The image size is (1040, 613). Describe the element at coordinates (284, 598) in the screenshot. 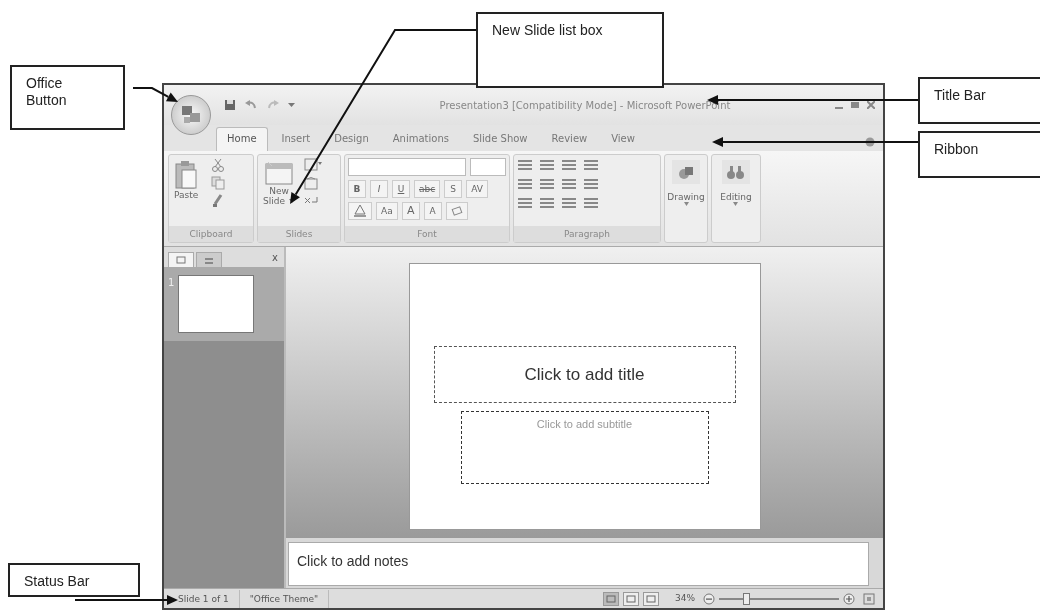

I see `theme-name: "Office Theme"` at that location.